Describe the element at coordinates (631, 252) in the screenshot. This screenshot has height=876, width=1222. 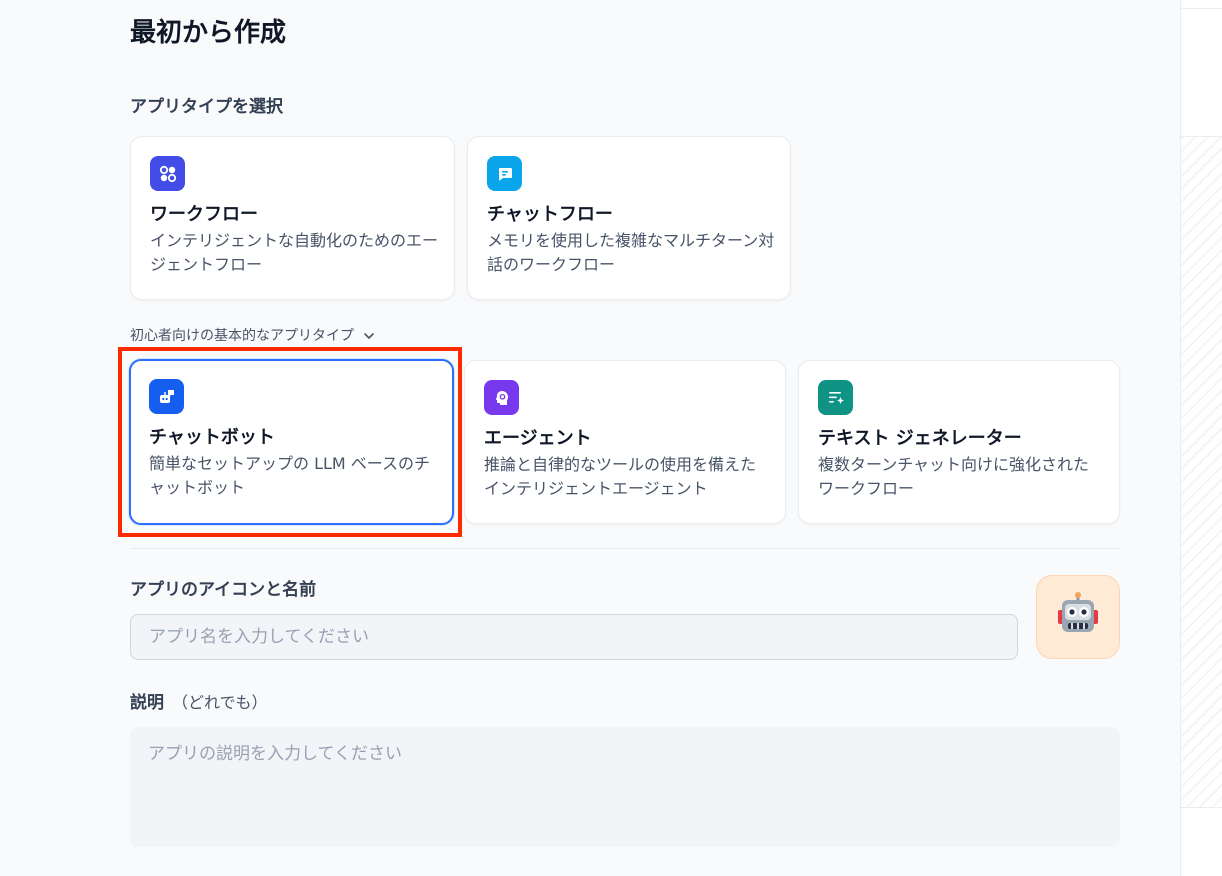
I see `chatflow-description: メモリを使用した複雑なマルチターン対話のワークフロー` at that location.